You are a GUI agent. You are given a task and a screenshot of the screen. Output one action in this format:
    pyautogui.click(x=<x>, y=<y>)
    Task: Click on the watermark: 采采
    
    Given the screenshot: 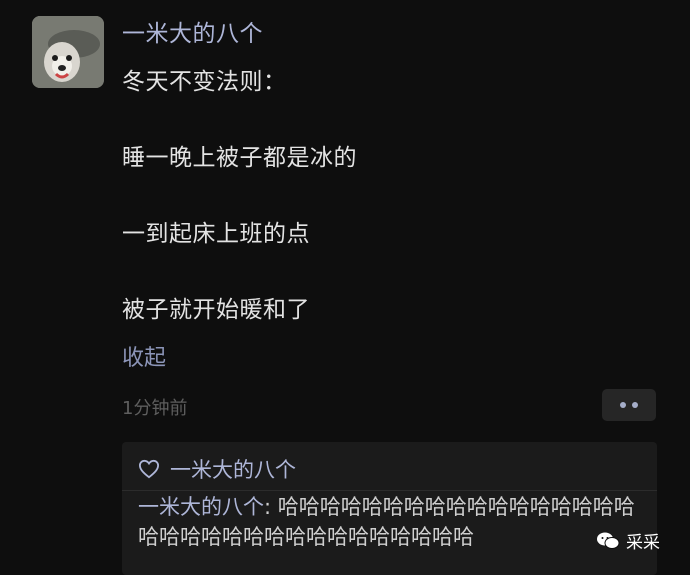 What is the action you would take?
    pyautogui.click(x=628, y=540)
    